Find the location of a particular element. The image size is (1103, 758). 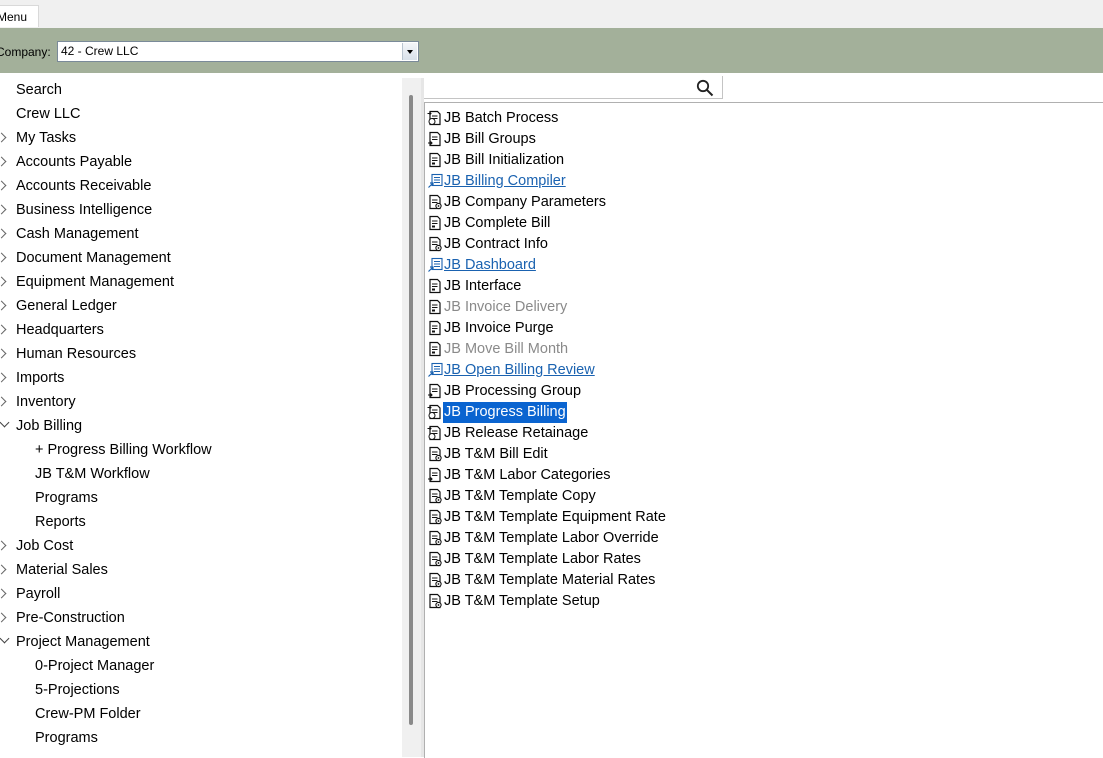

program-item: JB T&M Template Labor Override is located at coordinates (755, 538).